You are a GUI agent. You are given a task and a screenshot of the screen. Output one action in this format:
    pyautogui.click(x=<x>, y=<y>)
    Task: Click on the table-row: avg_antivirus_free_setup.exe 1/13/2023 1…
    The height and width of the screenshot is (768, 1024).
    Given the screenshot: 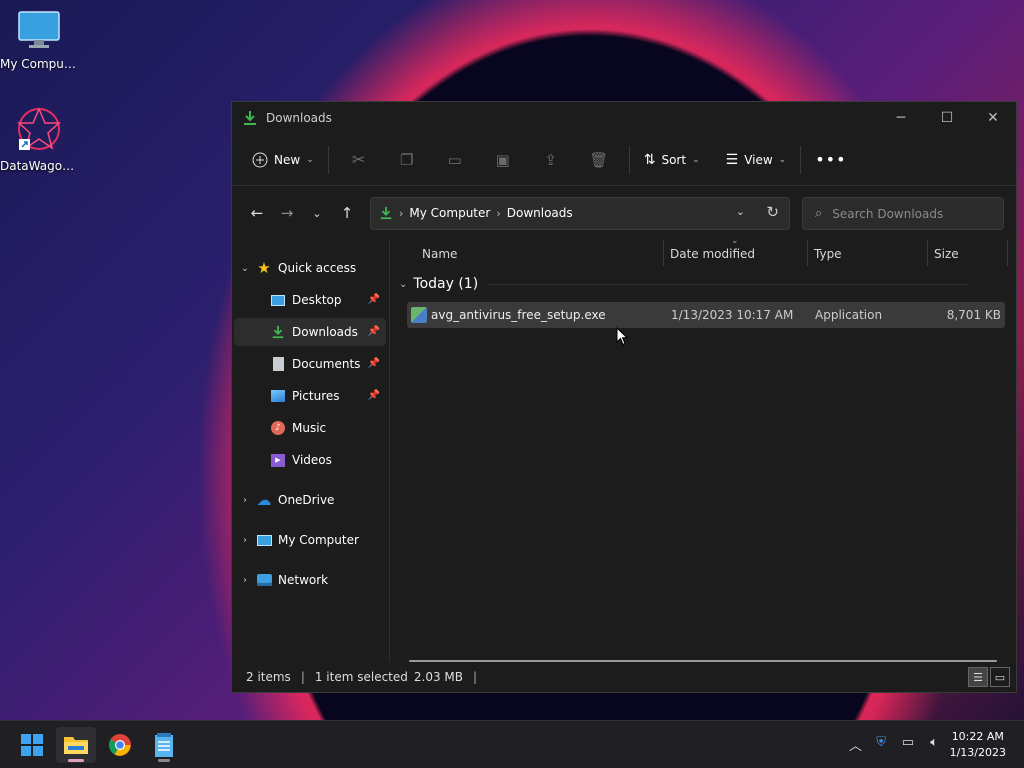 What is the action you would take?
    pyautogui.click(x=706, y=315)
    